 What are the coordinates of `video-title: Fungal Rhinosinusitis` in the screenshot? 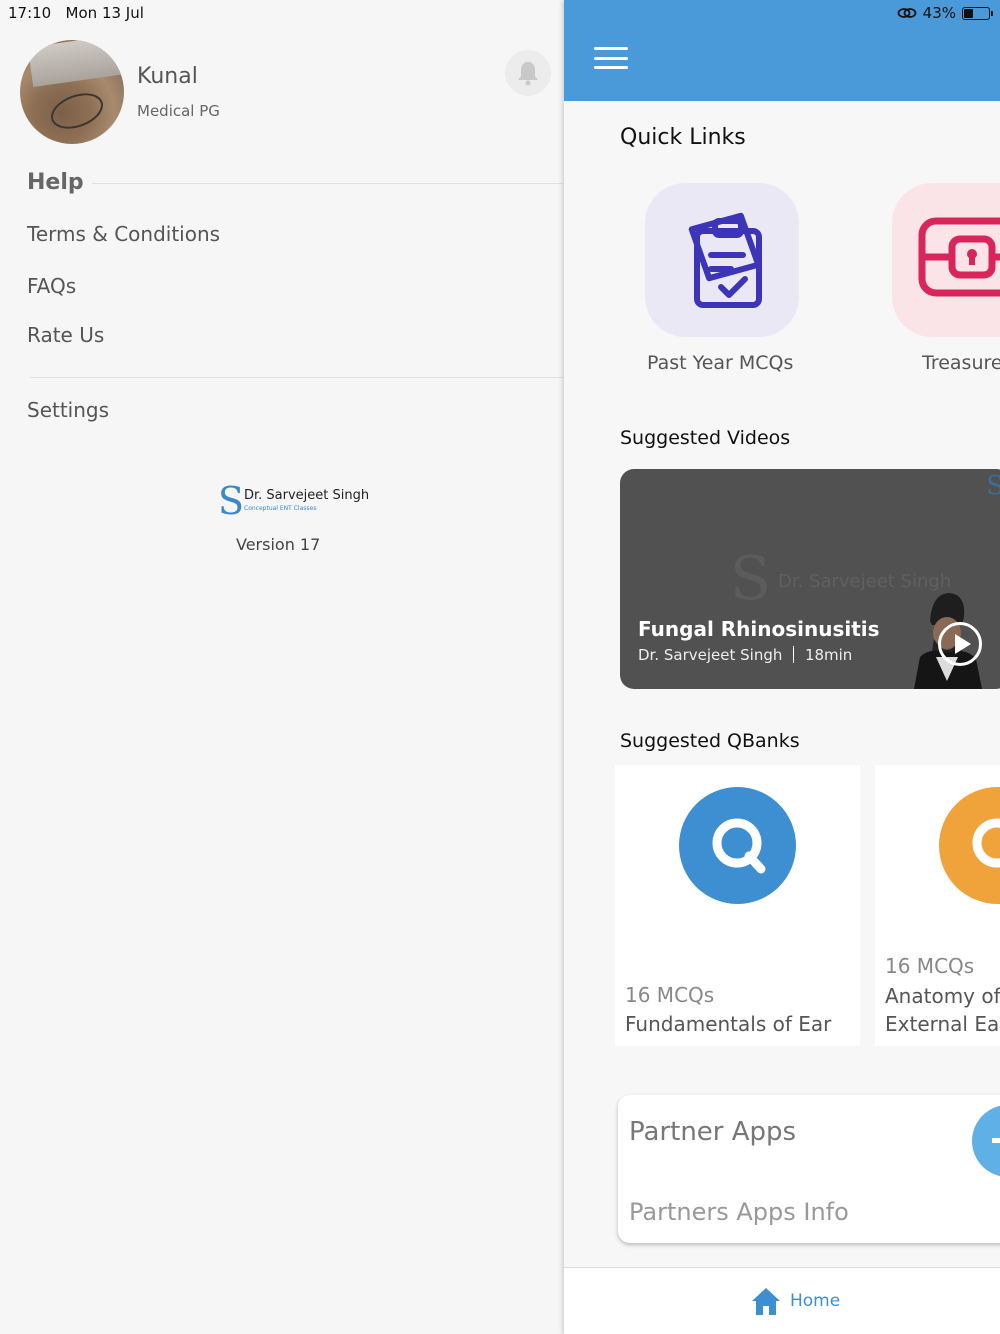 It's located at (759, 629).